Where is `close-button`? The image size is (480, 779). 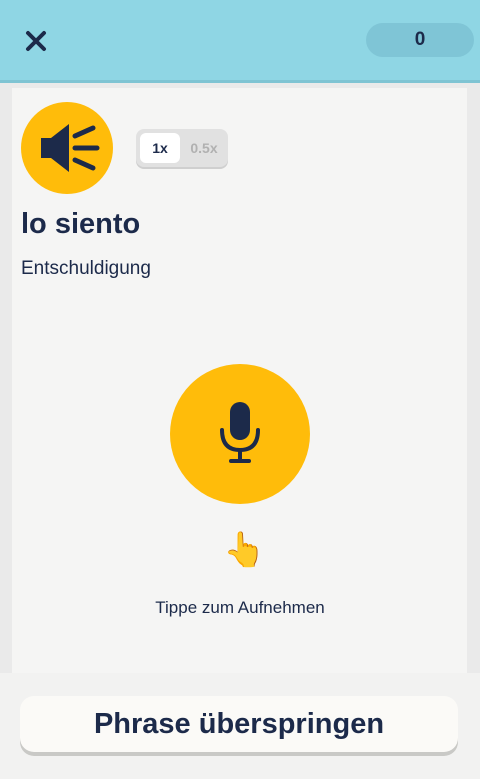
close-button is located at coordinates (36, 41).